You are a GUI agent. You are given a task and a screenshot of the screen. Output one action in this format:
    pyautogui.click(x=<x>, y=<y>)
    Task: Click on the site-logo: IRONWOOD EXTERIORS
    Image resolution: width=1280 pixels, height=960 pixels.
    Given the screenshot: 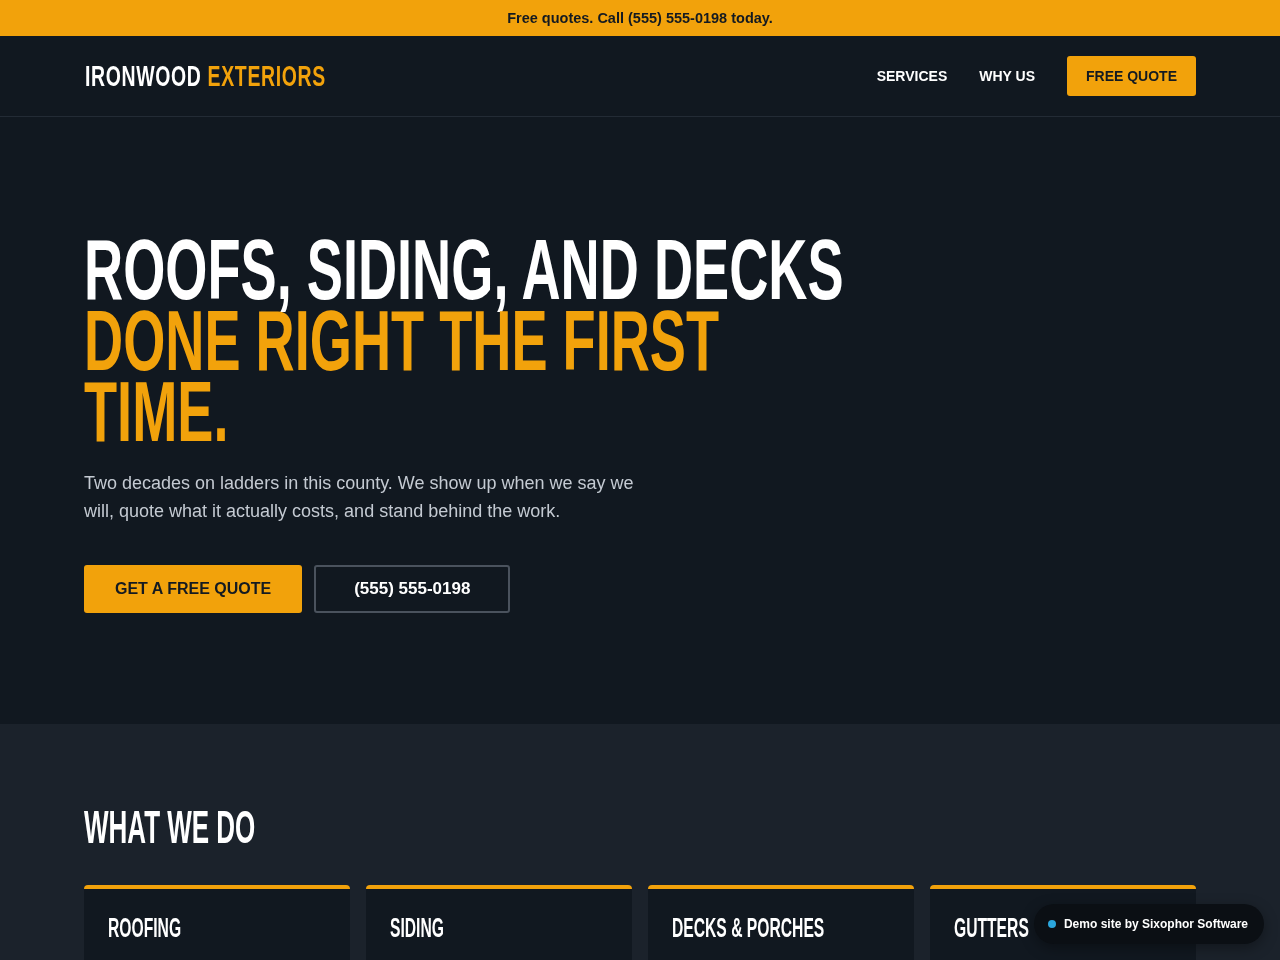 What is the action you would take?
    pyautogui.click(x=205, y=76)
    